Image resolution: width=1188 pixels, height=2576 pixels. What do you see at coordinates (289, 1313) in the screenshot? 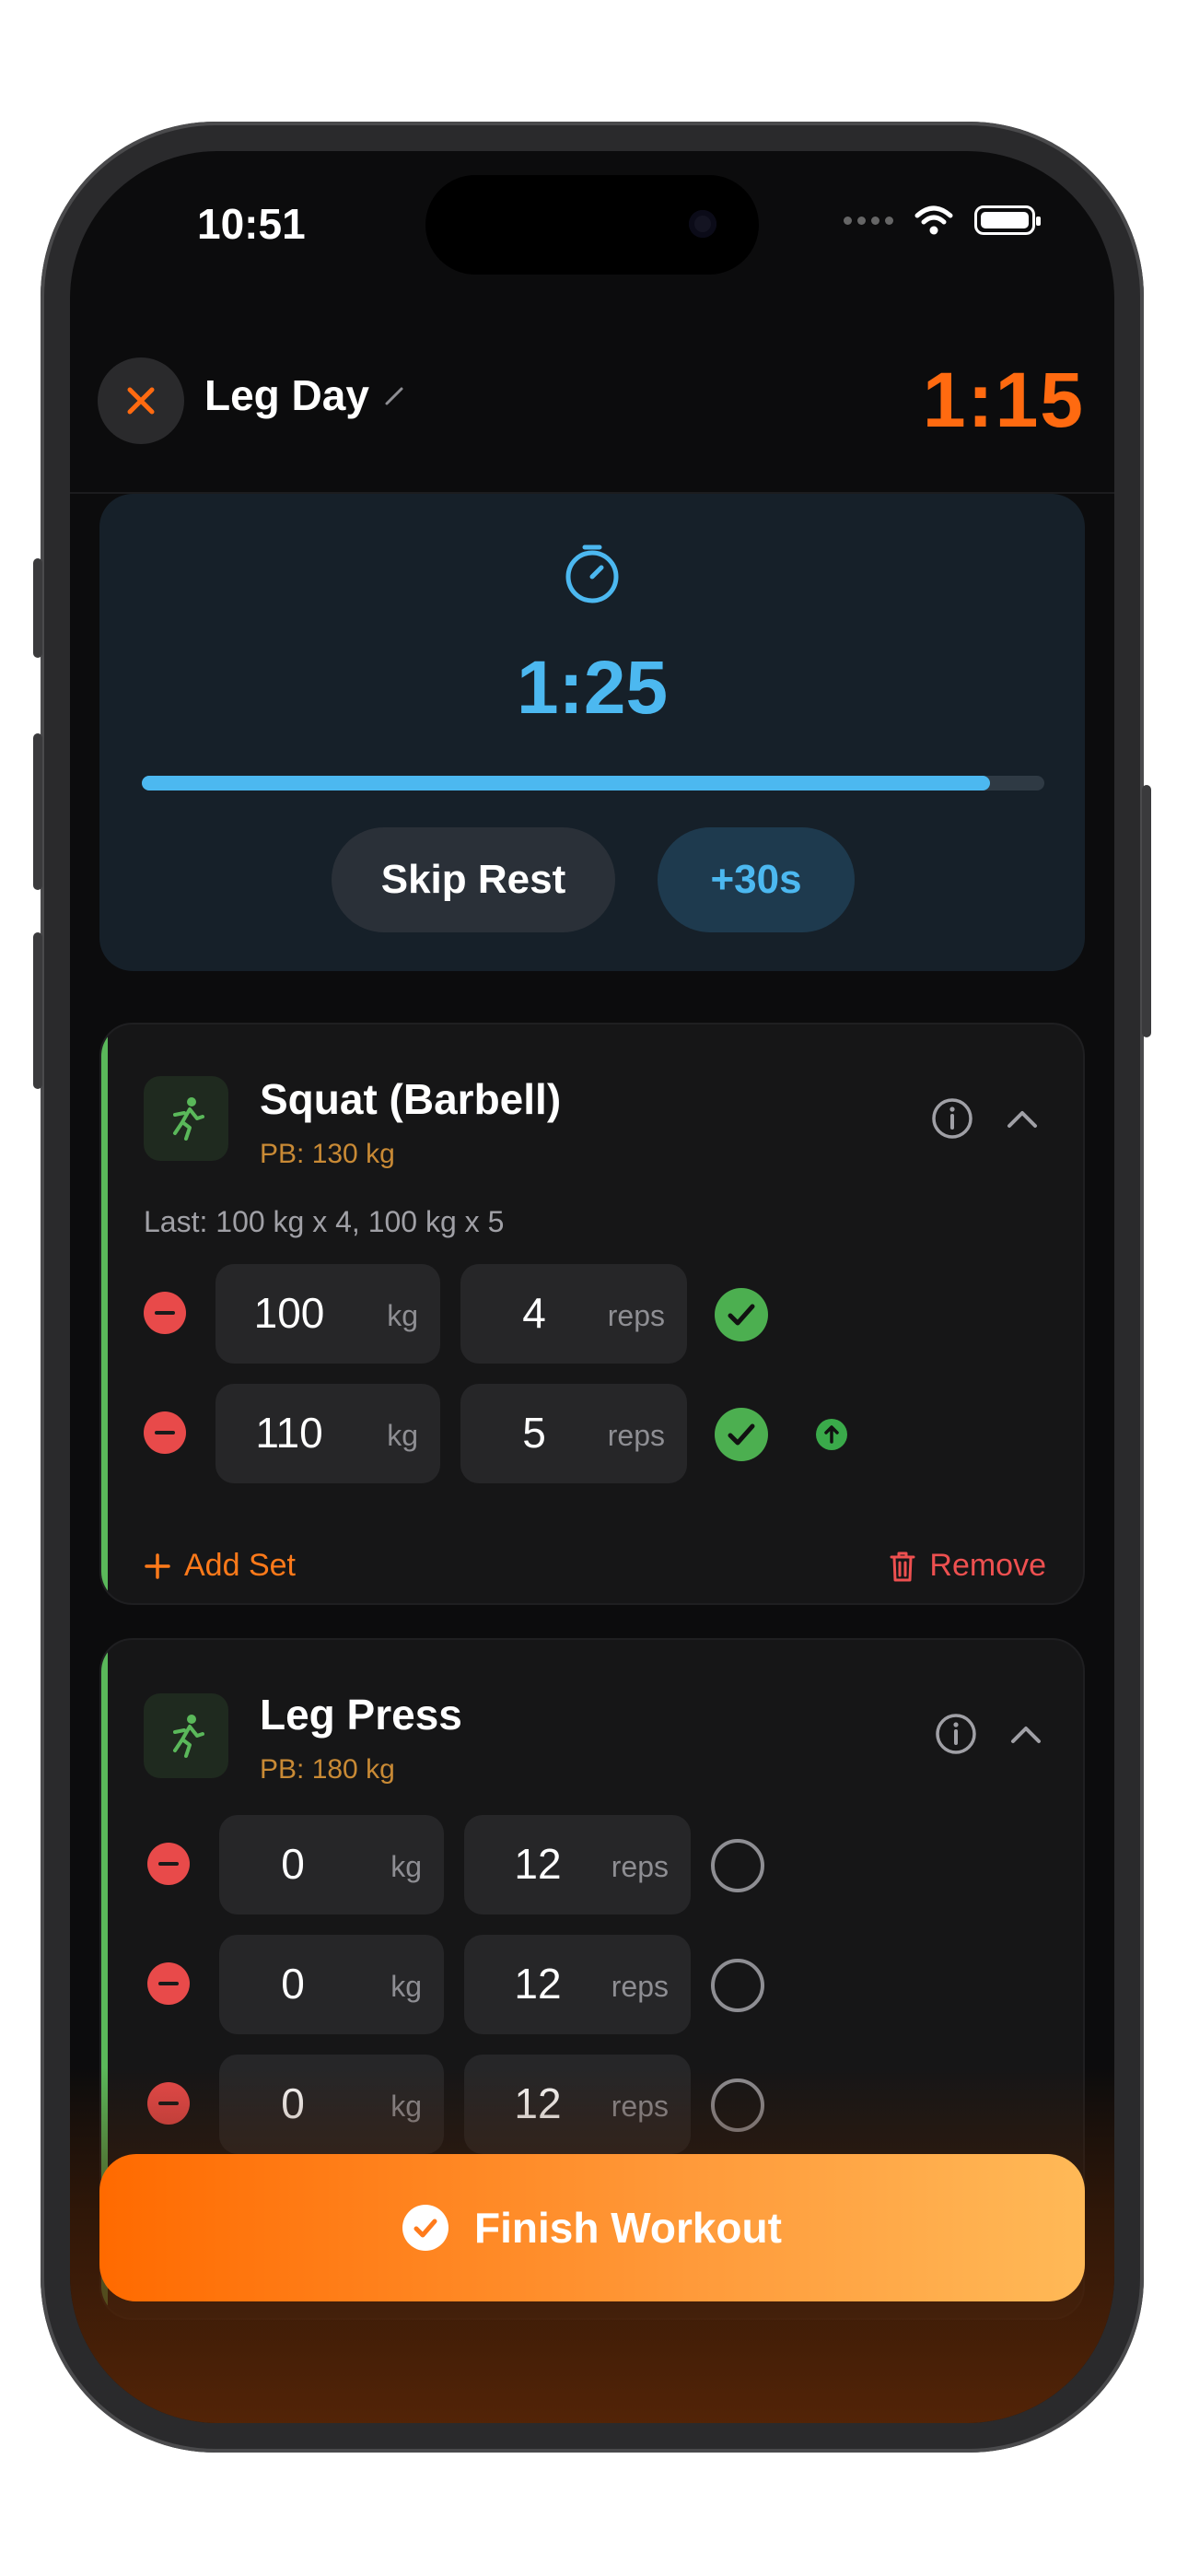
I see `weight-value: 100` at bounding box center [289, 1313].